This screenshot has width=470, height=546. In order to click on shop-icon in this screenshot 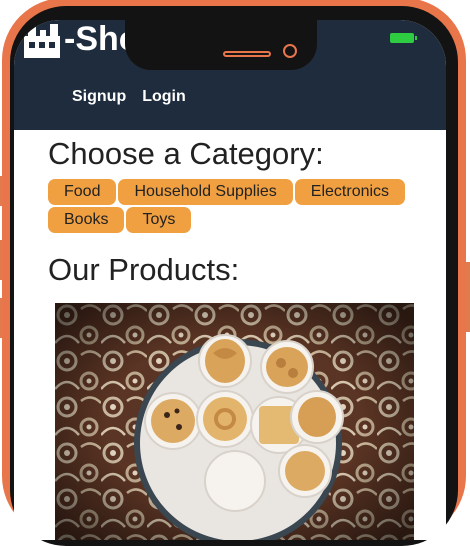, I will do `click(42, 40)`.